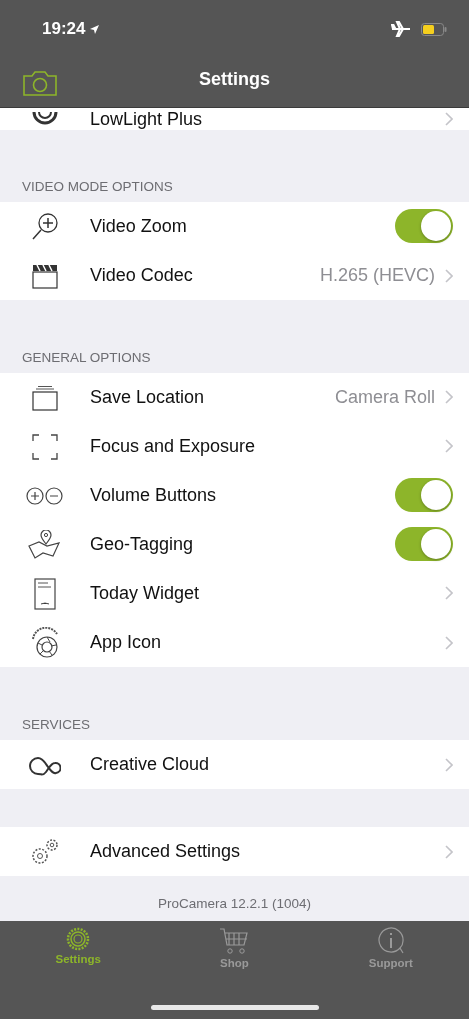  What do you see at coordinates (45, 495) in the screenshot?
I see `plus-minus-icon` at bounding box center [45, 495].